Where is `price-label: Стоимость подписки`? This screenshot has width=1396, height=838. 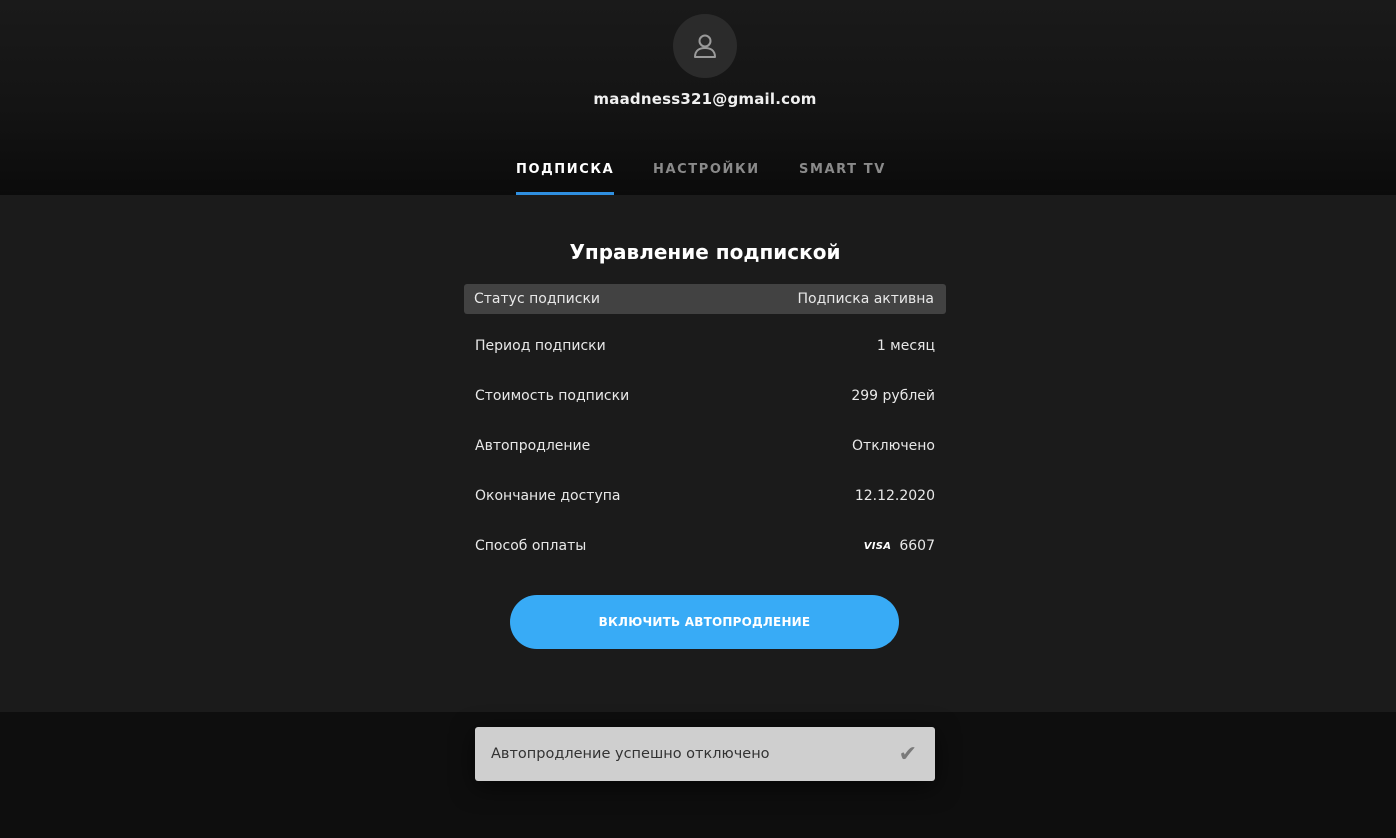 price-label: Стоимость подписки is located at coordinates (552, 396).